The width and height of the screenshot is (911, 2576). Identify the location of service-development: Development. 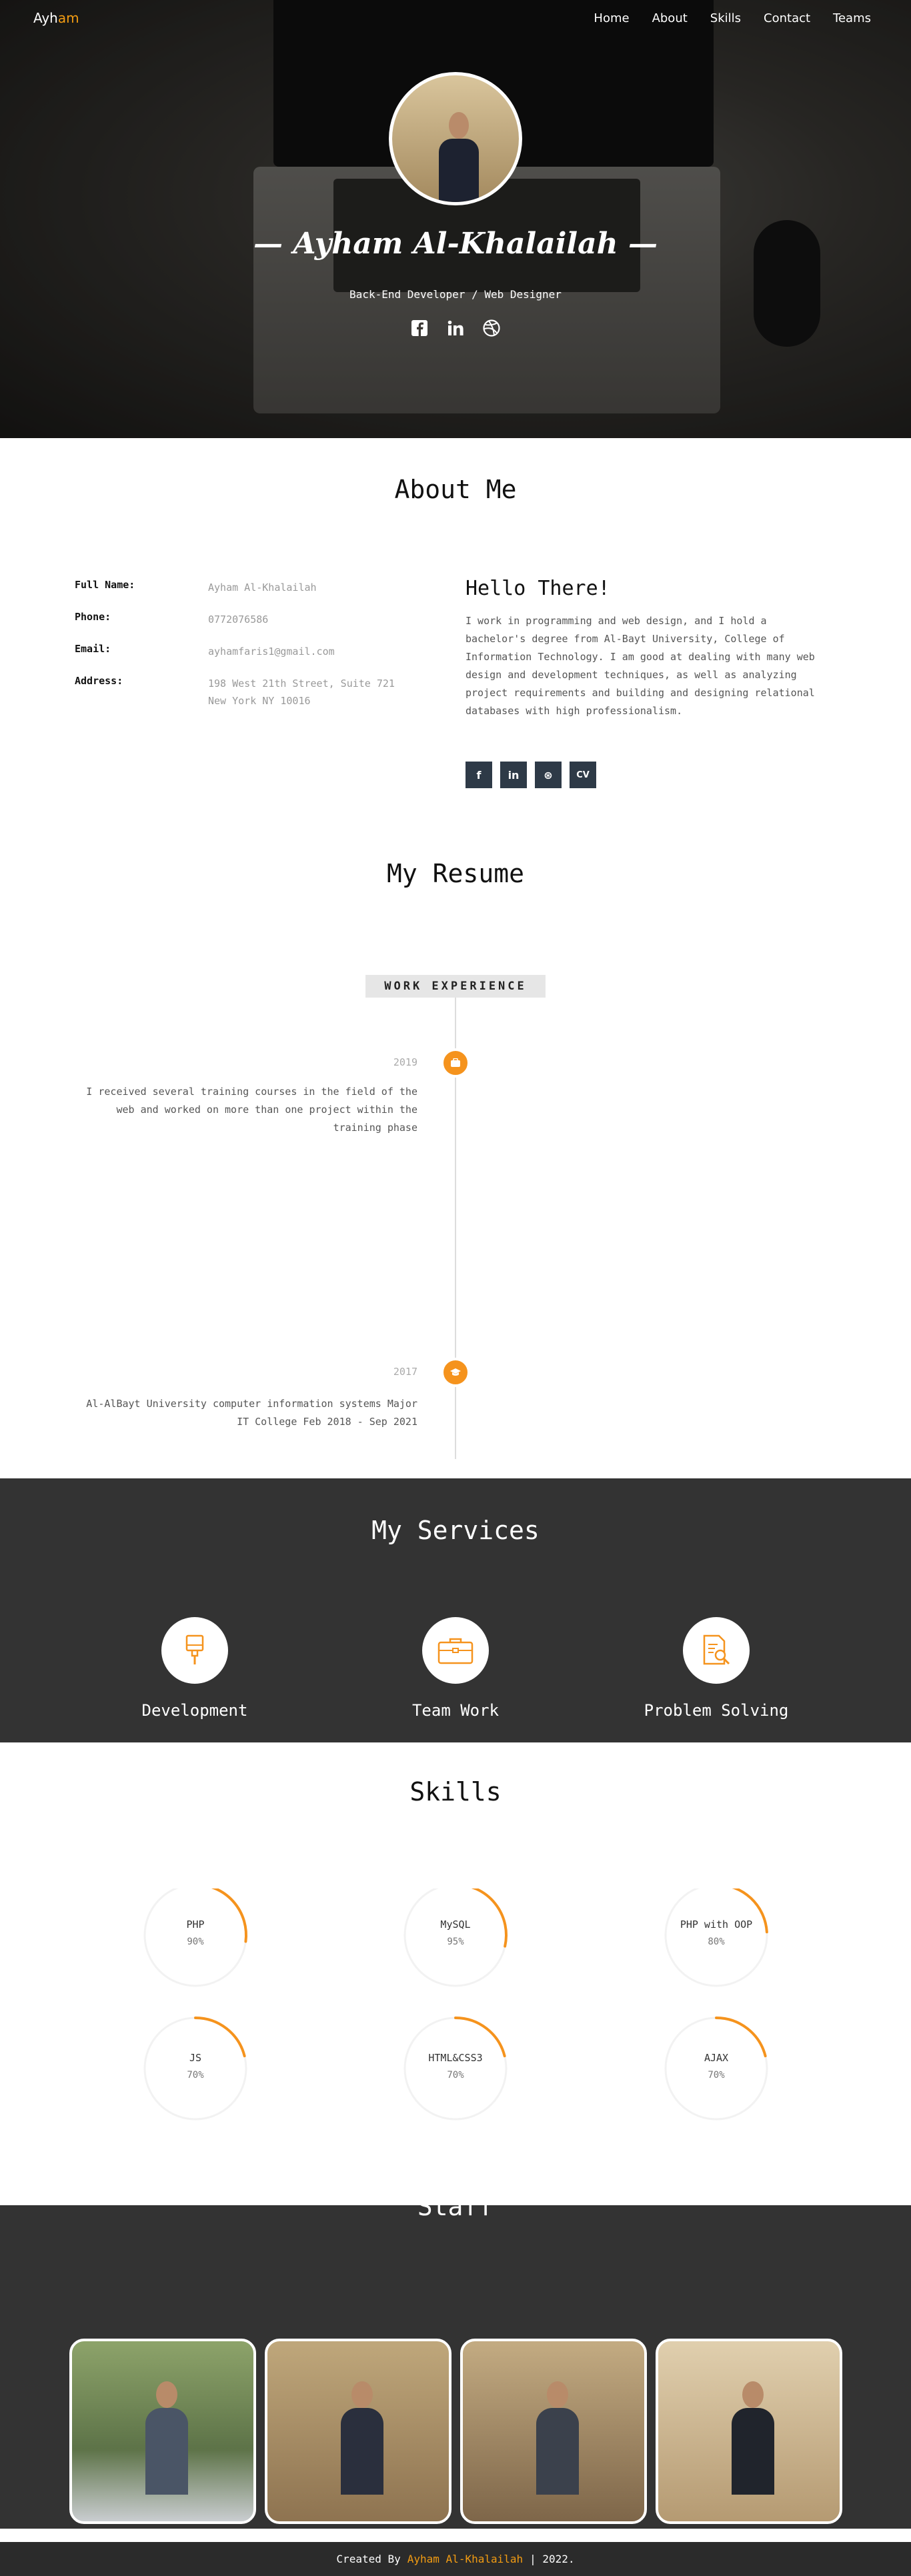
(195, 1668).